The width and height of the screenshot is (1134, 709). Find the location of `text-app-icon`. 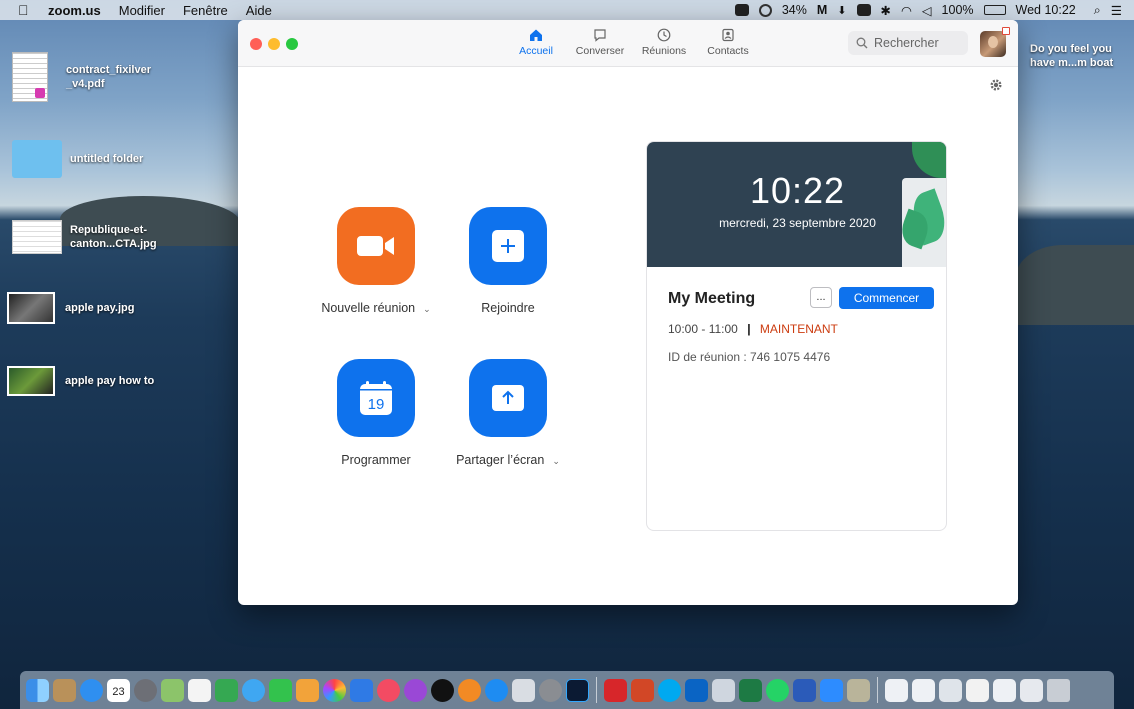

text-app-icon is located at coordinates (863, 10).